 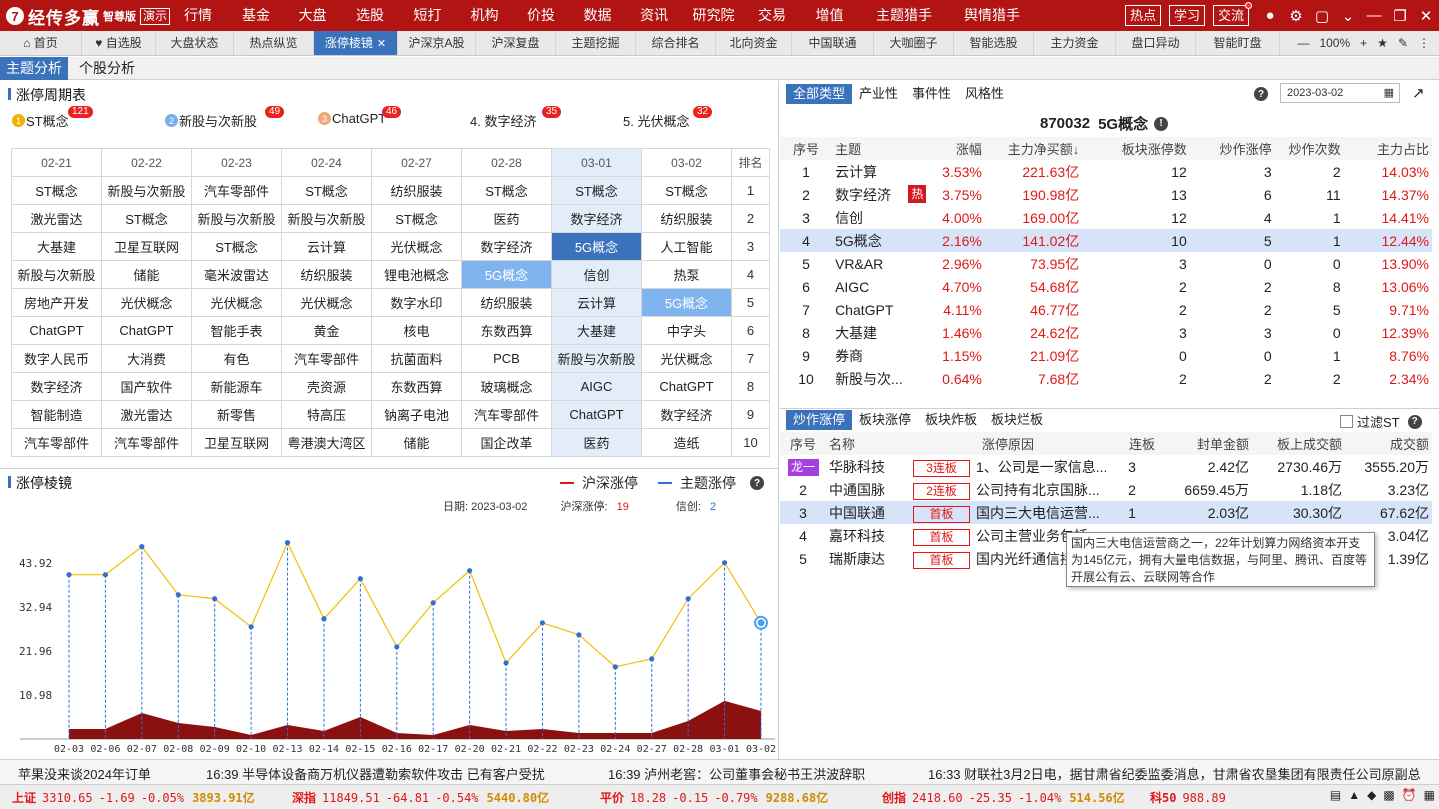 What do you see at coordinates (236, 302) in the screenshot?
I see `cycle-cell: 光伏概念` at bounding box center [236, 302].